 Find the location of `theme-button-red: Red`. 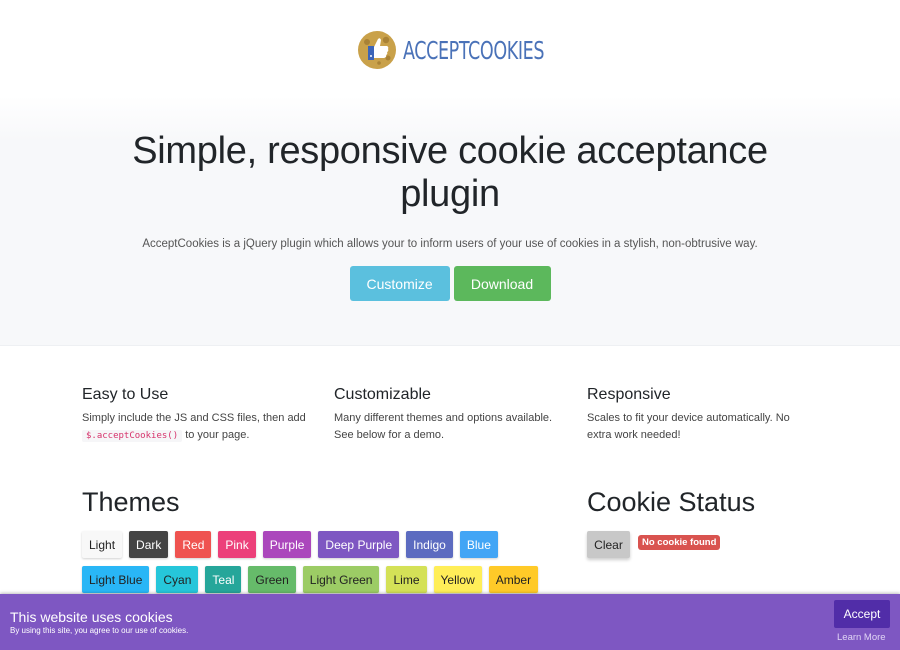

theme-button-red: Red is located at coordinates (193, 544).